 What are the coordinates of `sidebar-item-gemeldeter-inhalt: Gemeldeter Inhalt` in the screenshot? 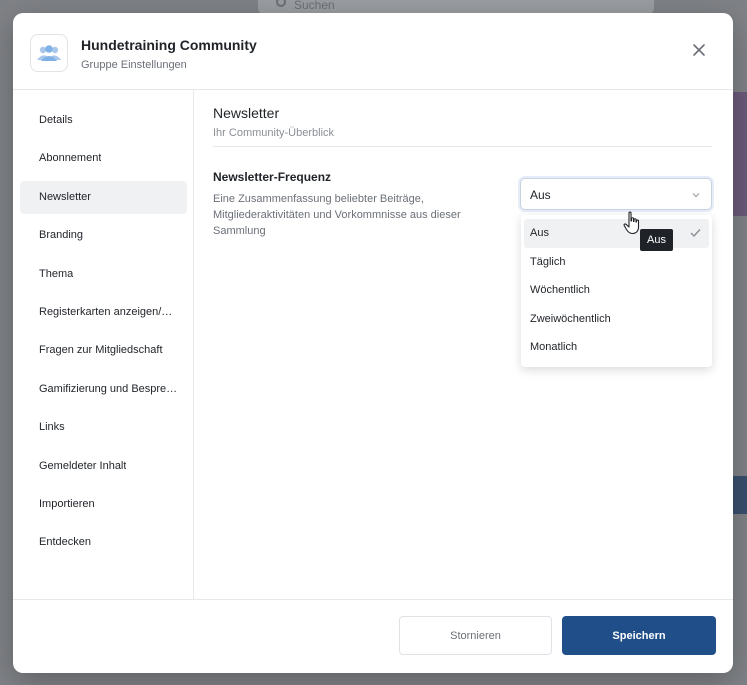 It's located at (103, 466).